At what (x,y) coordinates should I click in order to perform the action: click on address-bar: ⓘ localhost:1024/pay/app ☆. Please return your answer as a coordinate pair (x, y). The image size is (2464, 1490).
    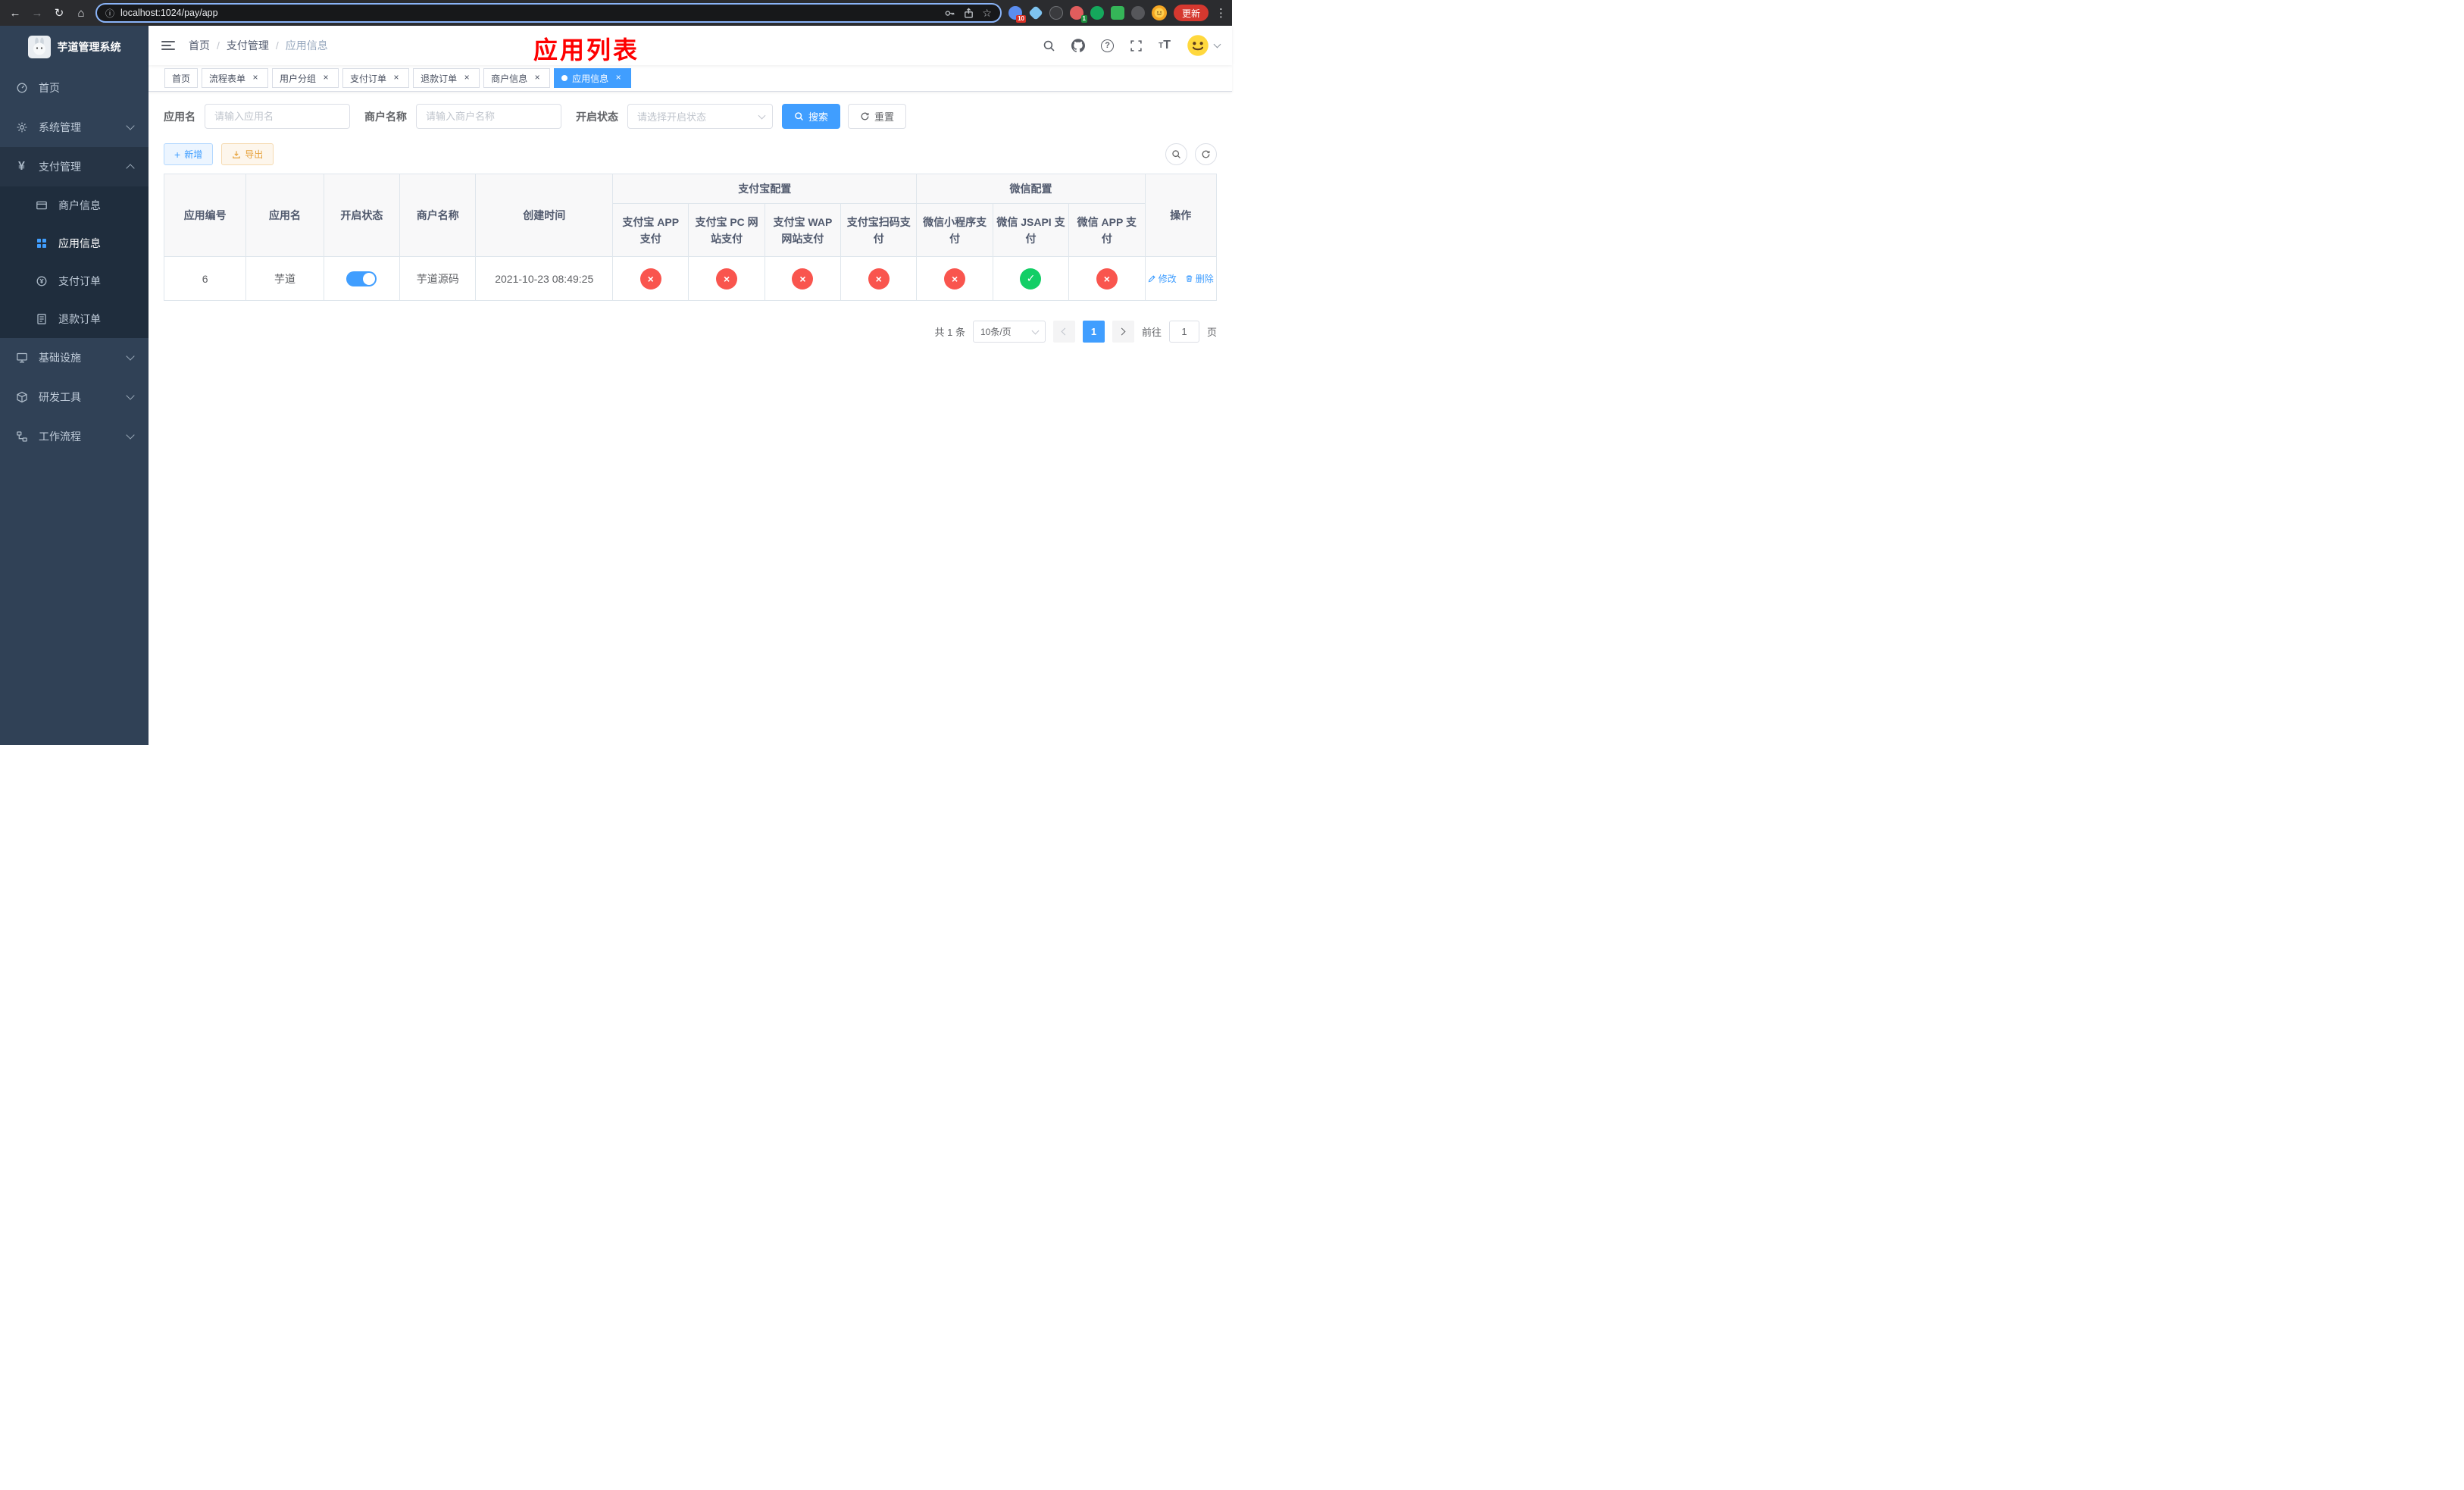
    Looking at the image, I should click on (548, 13).